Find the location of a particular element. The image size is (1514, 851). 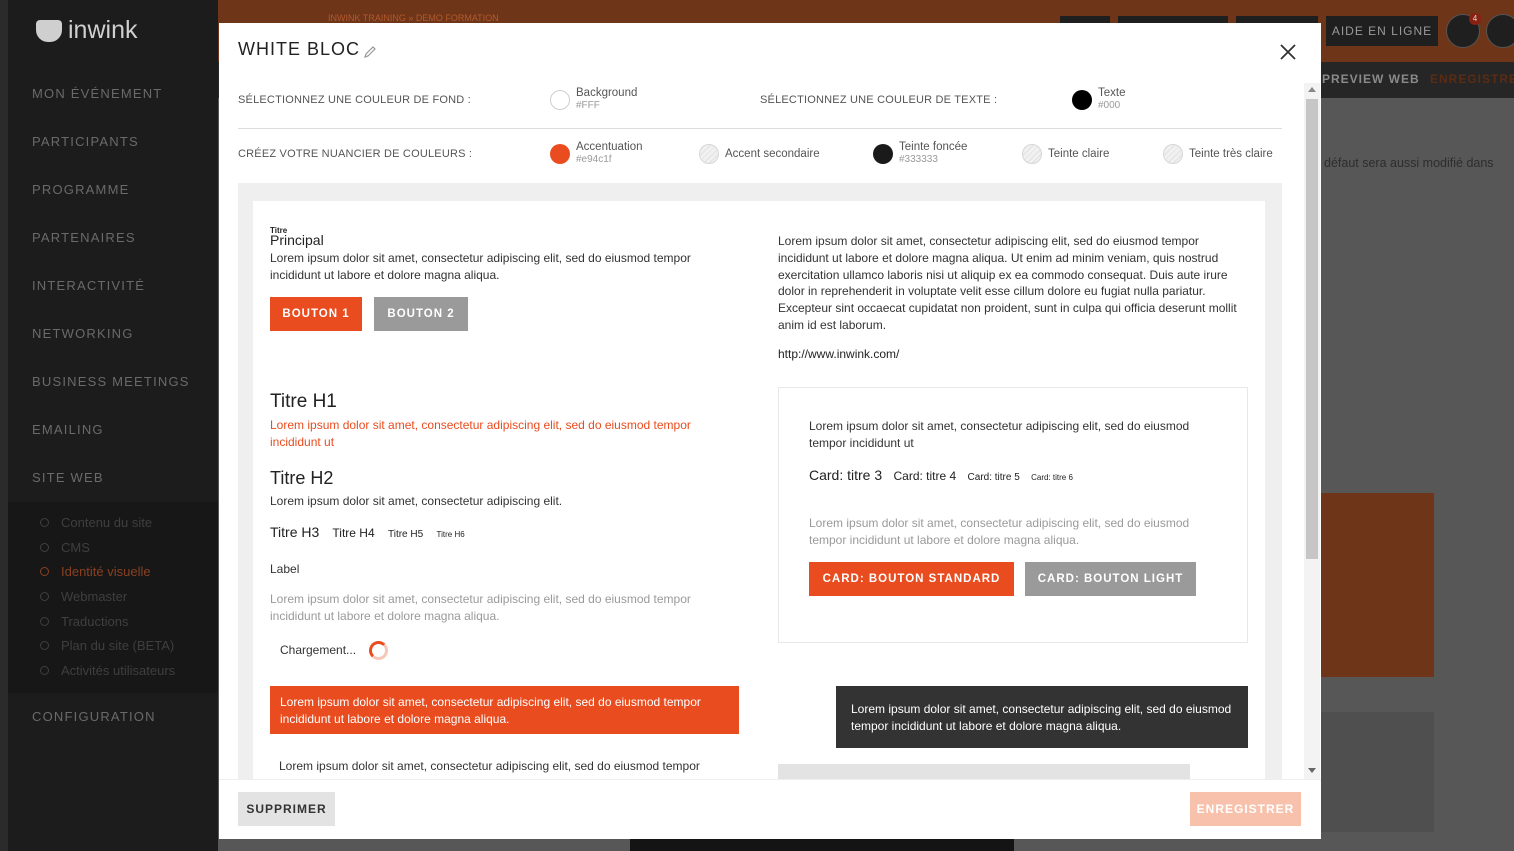

scrollbar is located at coordinates (1312, 431).